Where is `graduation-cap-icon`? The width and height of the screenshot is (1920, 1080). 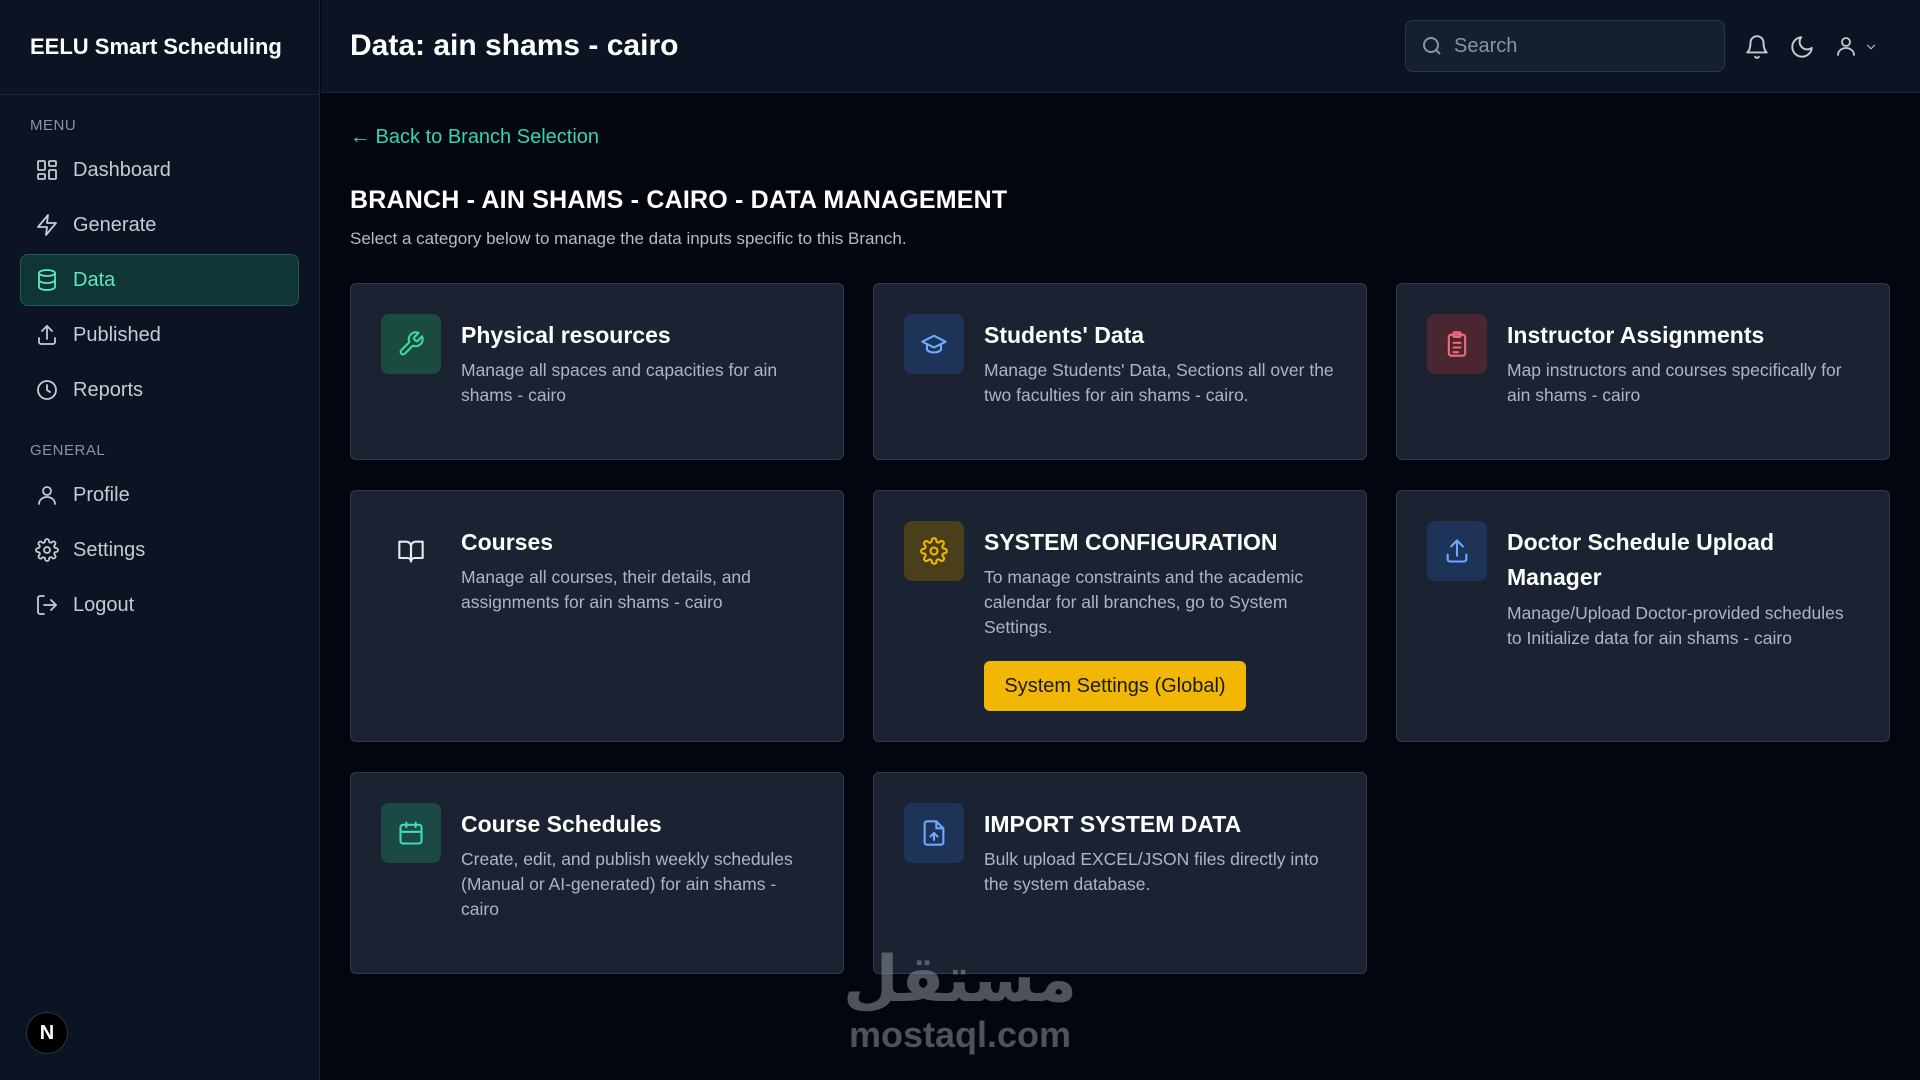 graduation-cap-icon is located at coordinates (934, 344).